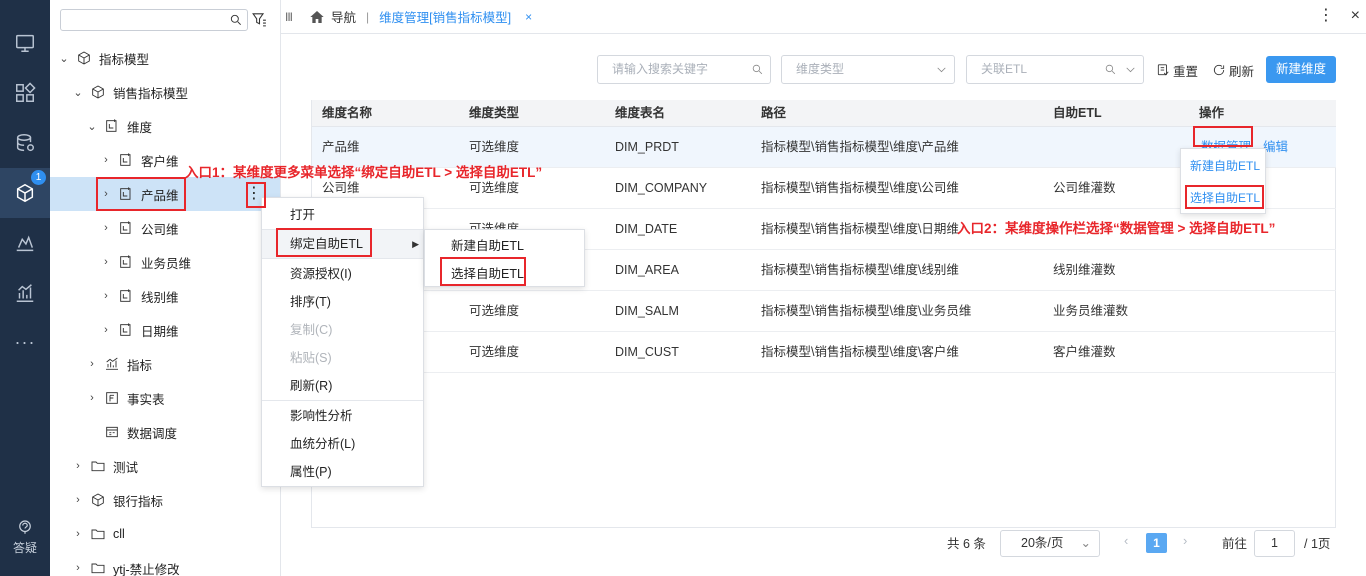  I want to click on tree-item: › cll, so click(165, 534).